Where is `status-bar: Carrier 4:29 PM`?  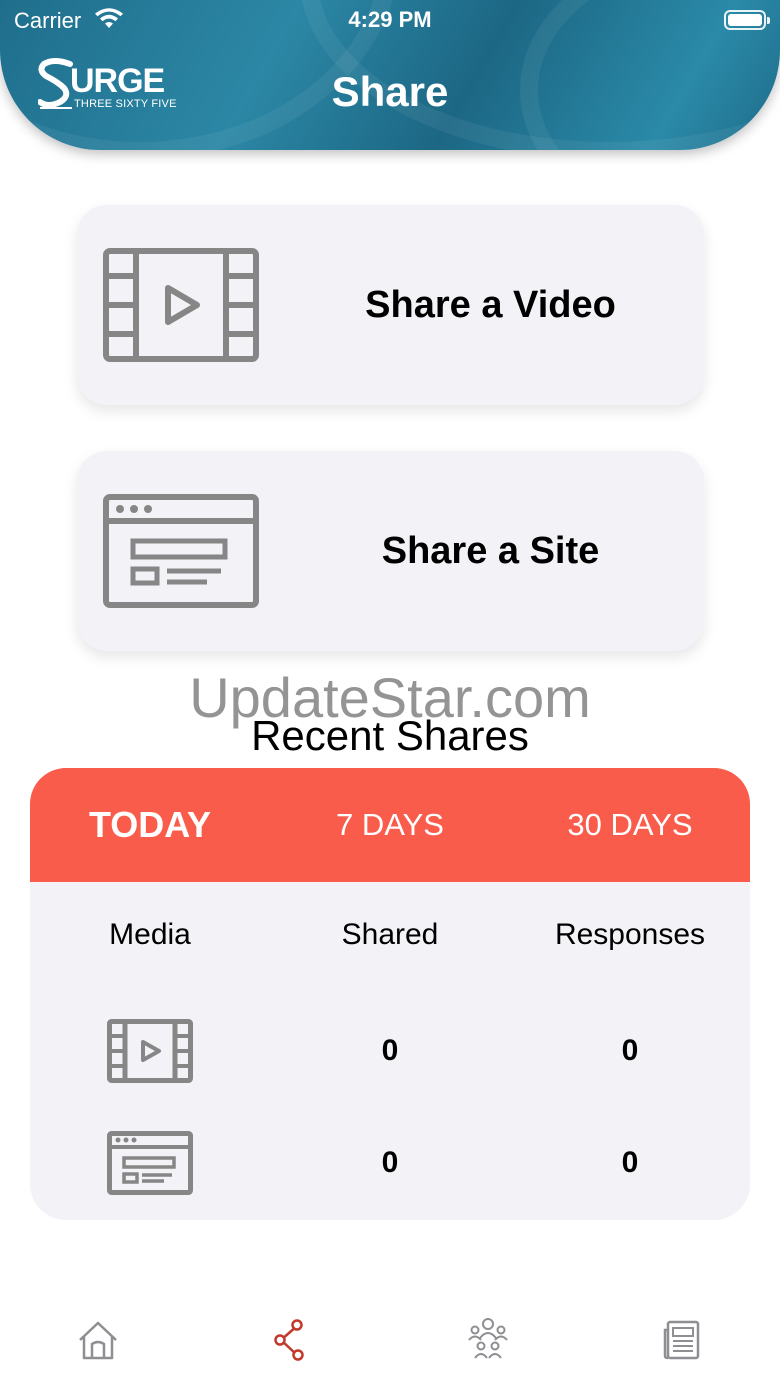
status-bar: Carrier 4:29 PM is located at coordinates (390, 20).